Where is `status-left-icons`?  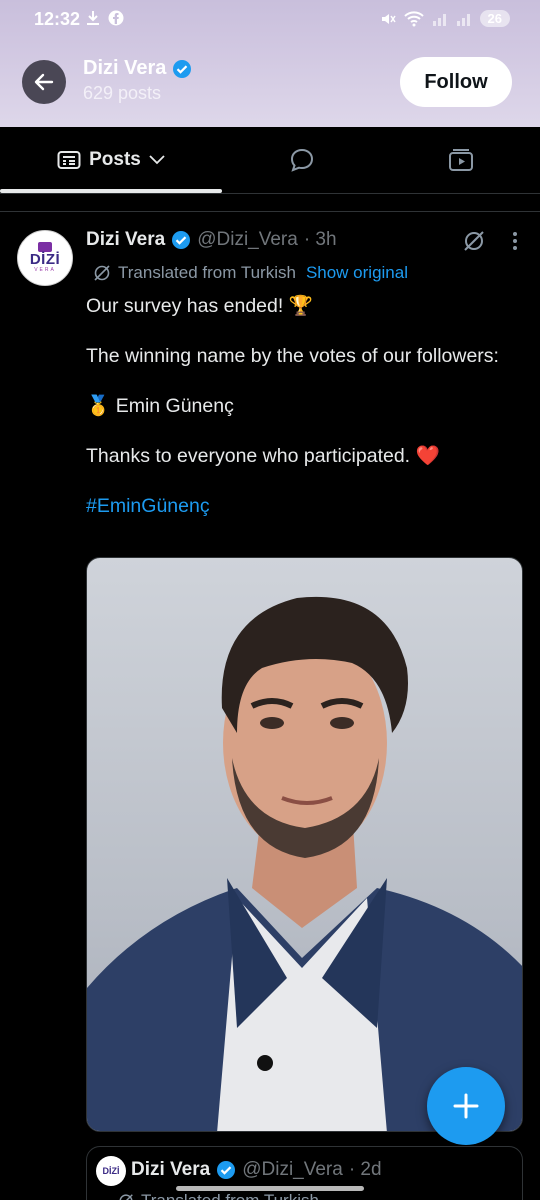 status-left-icons is located at coordinates (105, 18).